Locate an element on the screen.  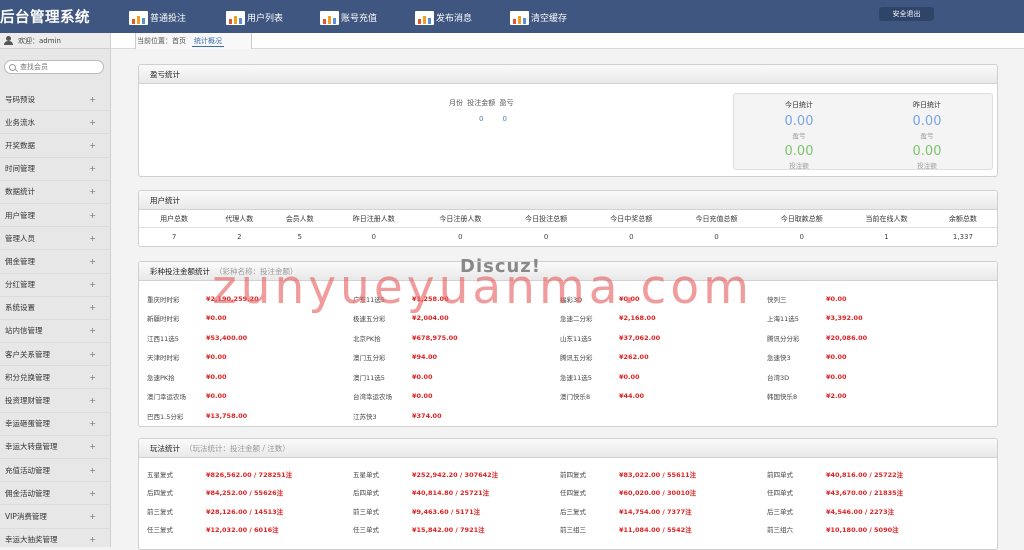
sidebar-item: 佣金管理 + is located at coordinates (55, 262).